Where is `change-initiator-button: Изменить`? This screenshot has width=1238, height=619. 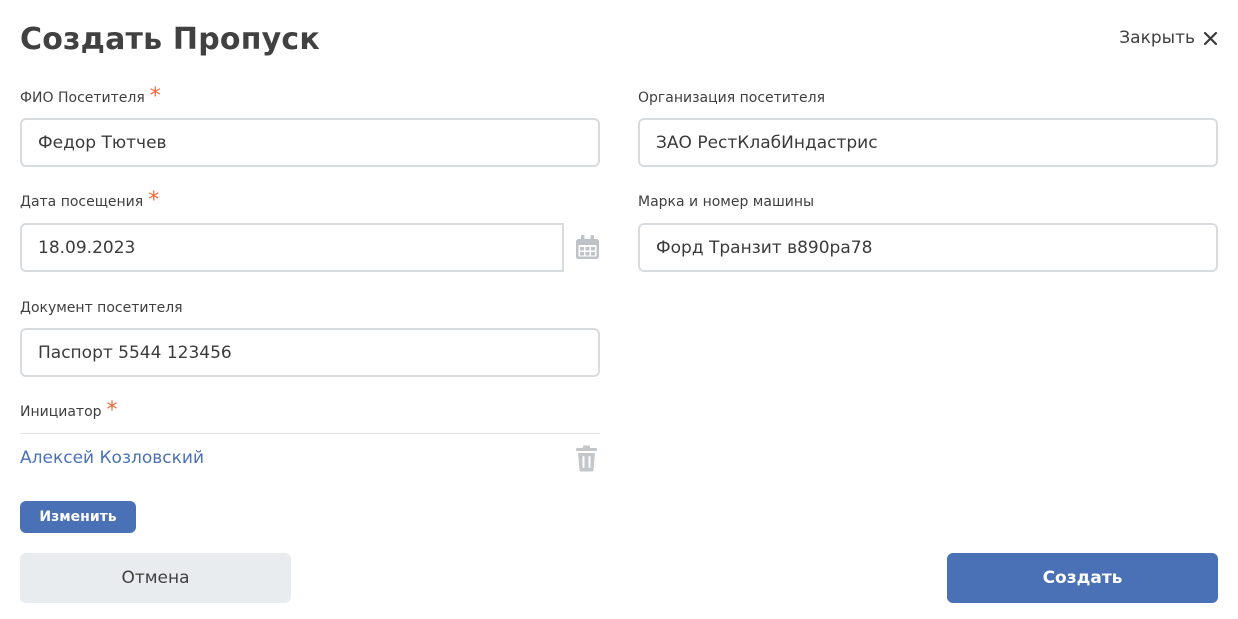 change-initiator-button: Изменить is located at coordinates (78, 517).